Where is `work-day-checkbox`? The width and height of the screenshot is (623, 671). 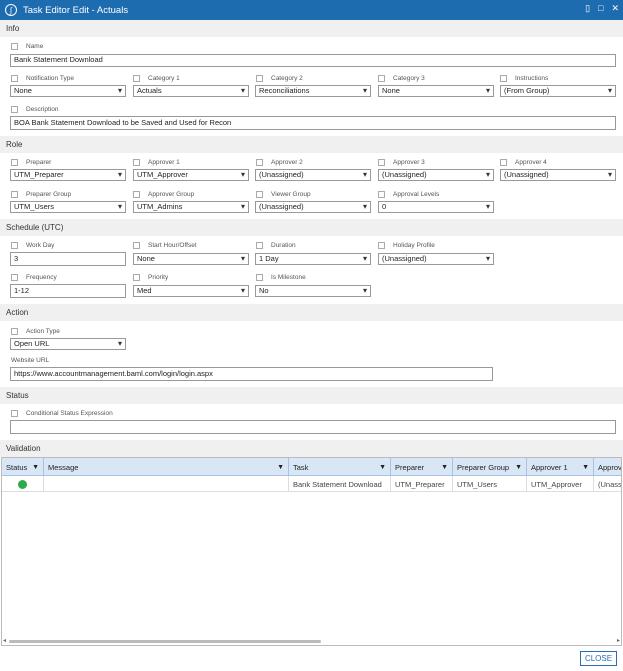
work-day-checkbox is located at coordinates (14, 245).